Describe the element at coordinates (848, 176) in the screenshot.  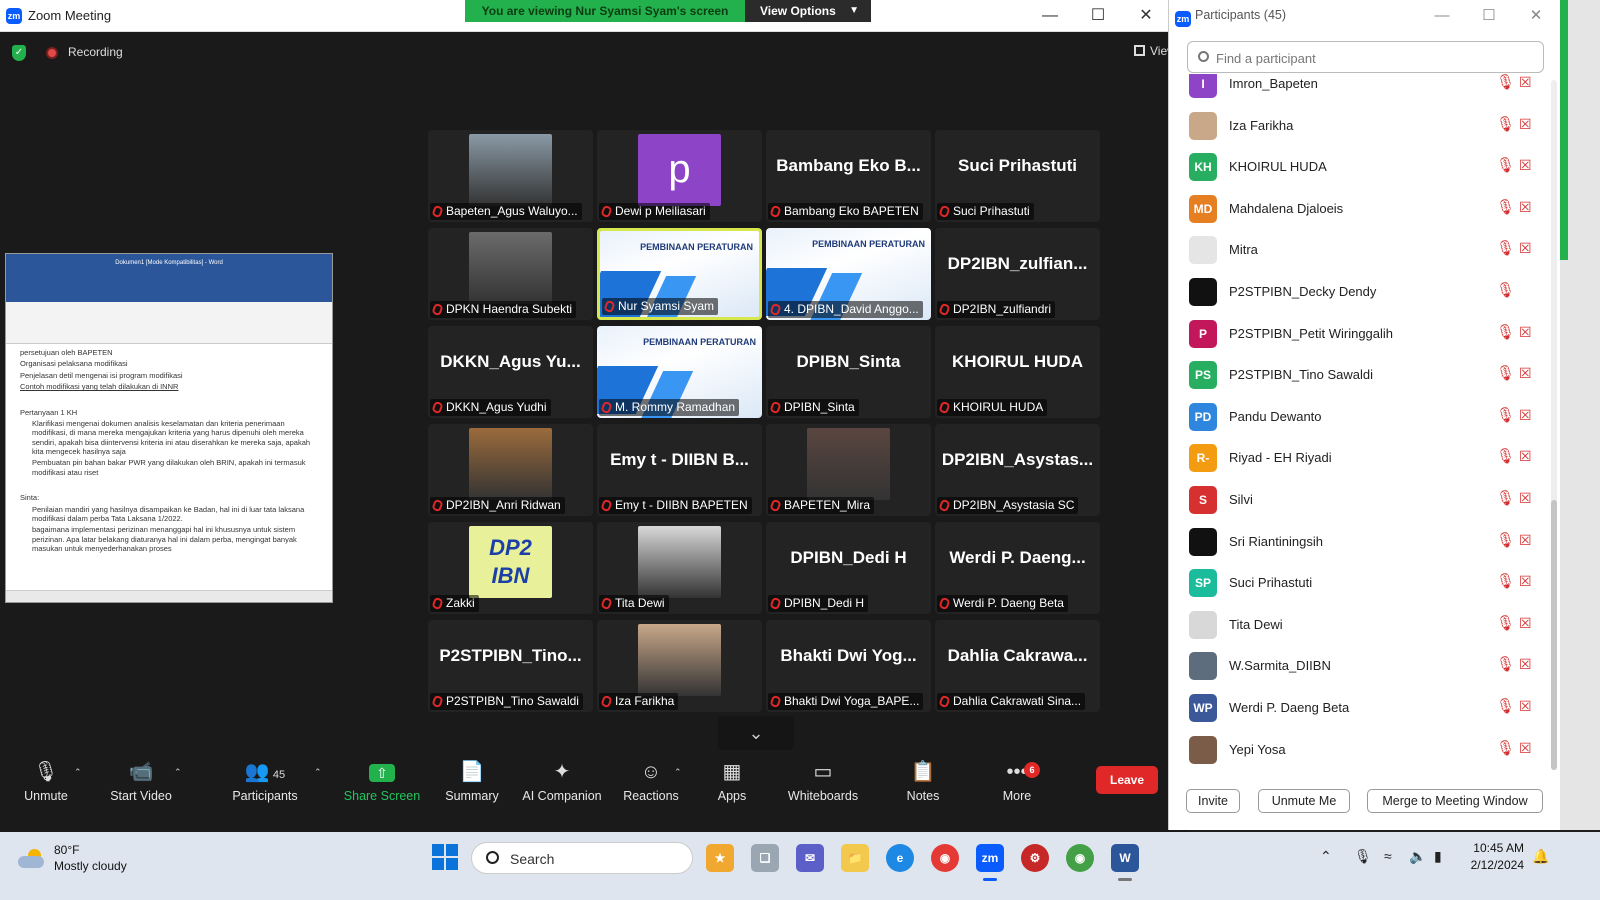
I see `video-tile: Bambang Eko B... Bambang Eko BAPETEN` at that location.